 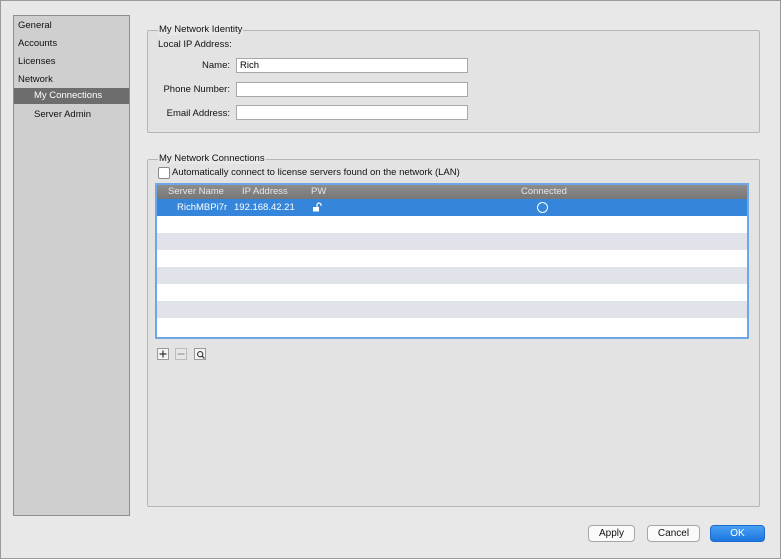 What do you see at coordinates (352, 112) in the screenshot?
I see `email-field` at bounding box center [352, 112].